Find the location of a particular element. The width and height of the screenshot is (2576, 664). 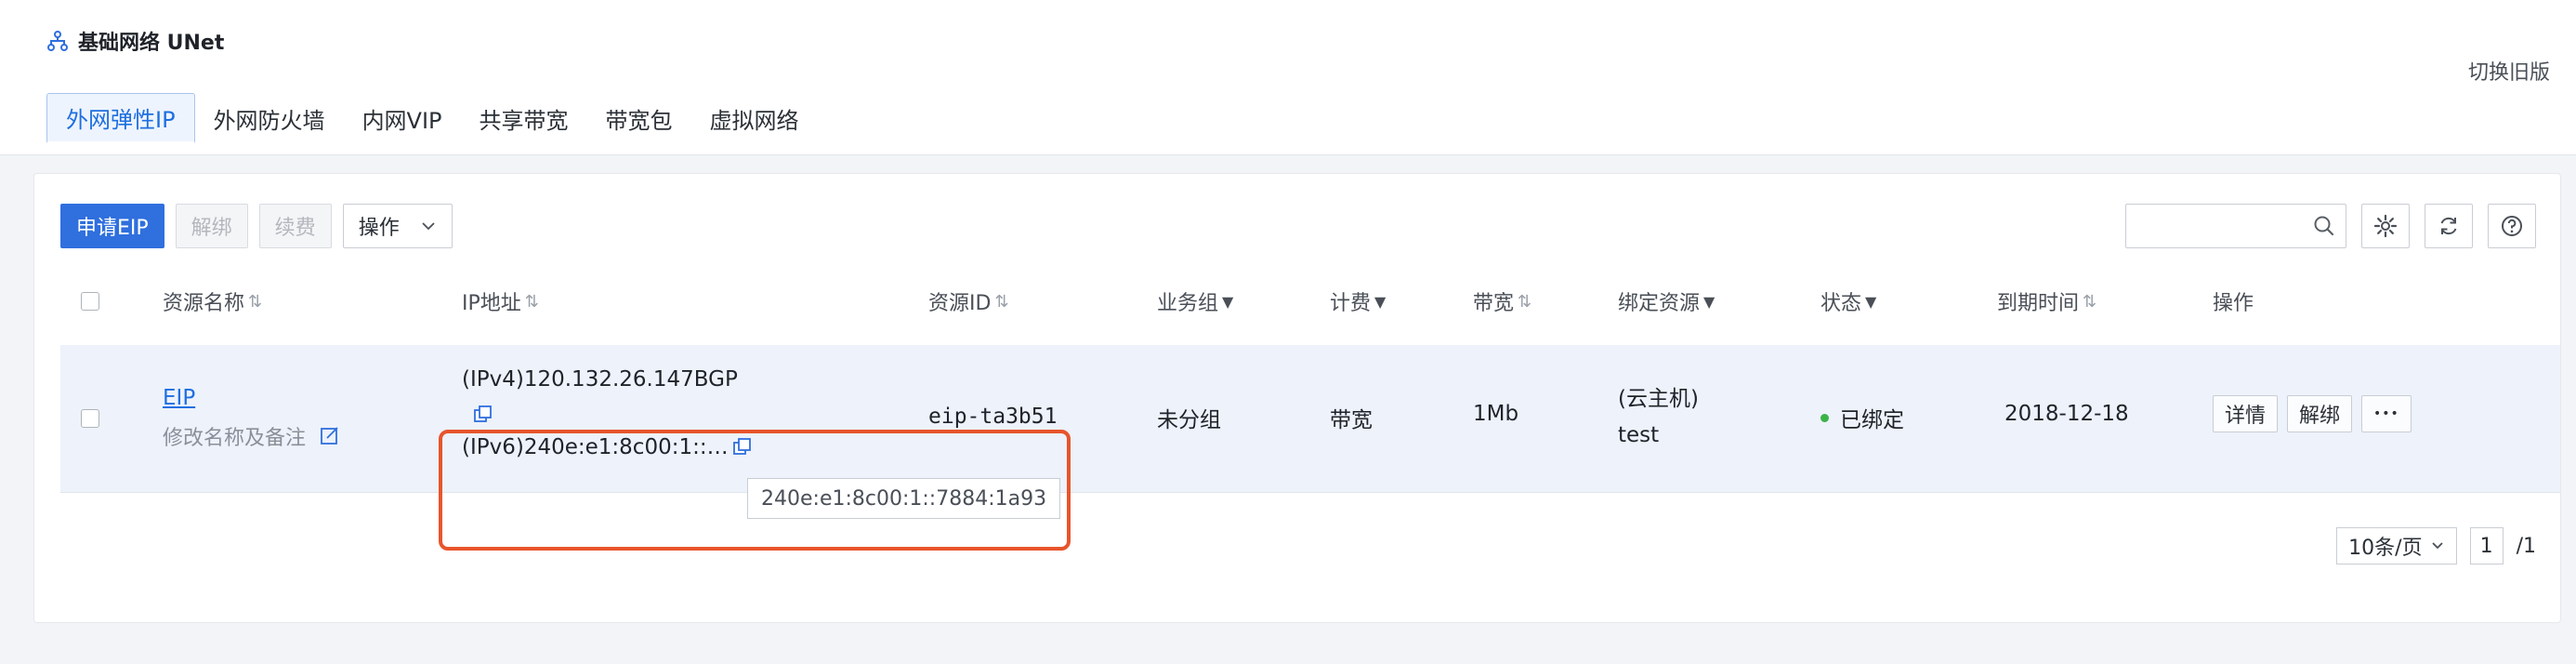

row-actions: 详情 解绑 ••• is located at coordinates (2312, 413).